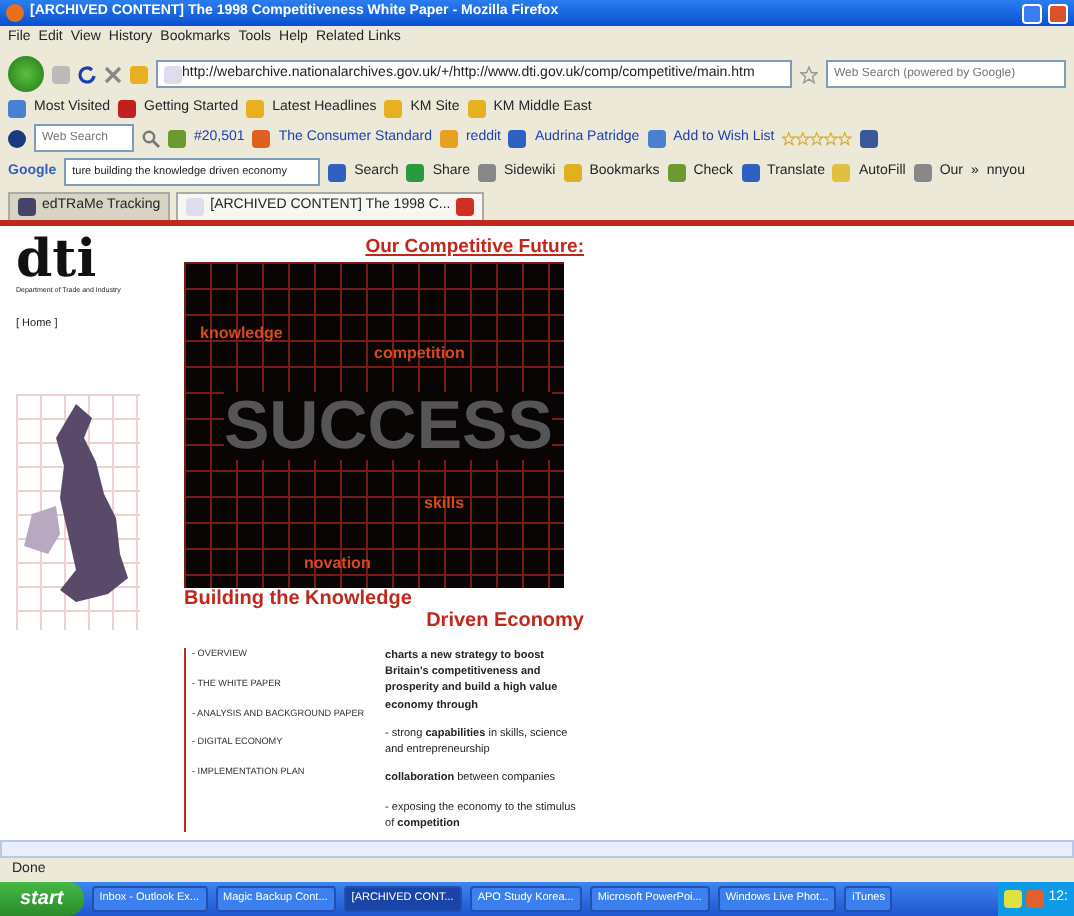 Image resolution: width=1074 pixels, height=916 pixels. Describe the element at coordinates (419, 354) in the screenshot. I see `collage-word: competition` at that location.